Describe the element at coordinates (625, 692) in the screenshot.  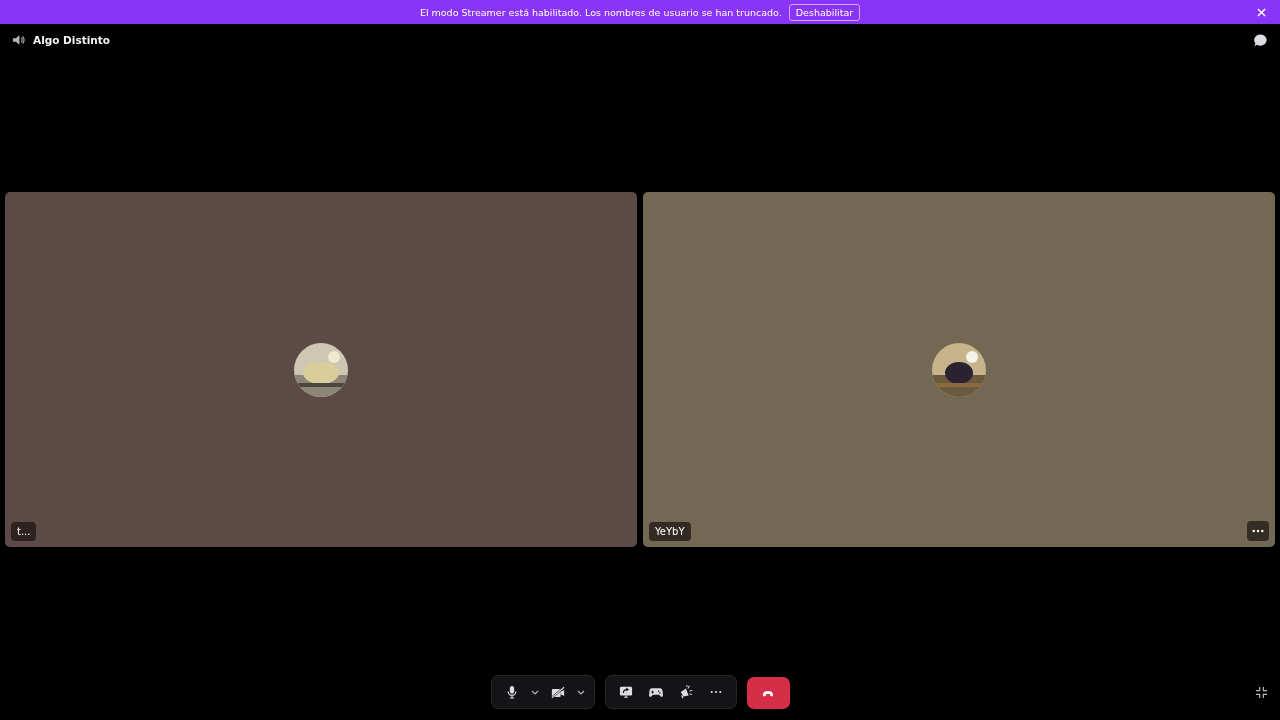
I see `screen-share-icon` at that location.